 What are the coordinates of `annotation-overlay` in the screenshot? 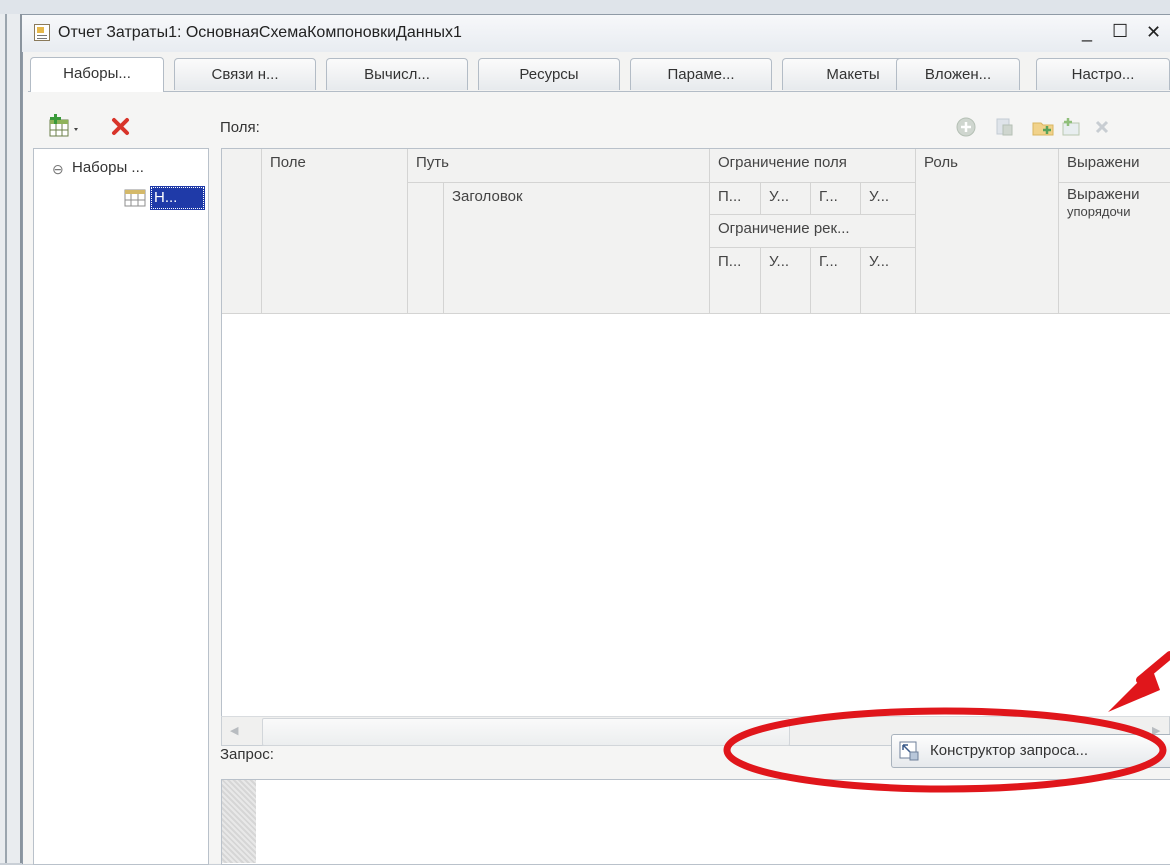 It's located at (946, 722).